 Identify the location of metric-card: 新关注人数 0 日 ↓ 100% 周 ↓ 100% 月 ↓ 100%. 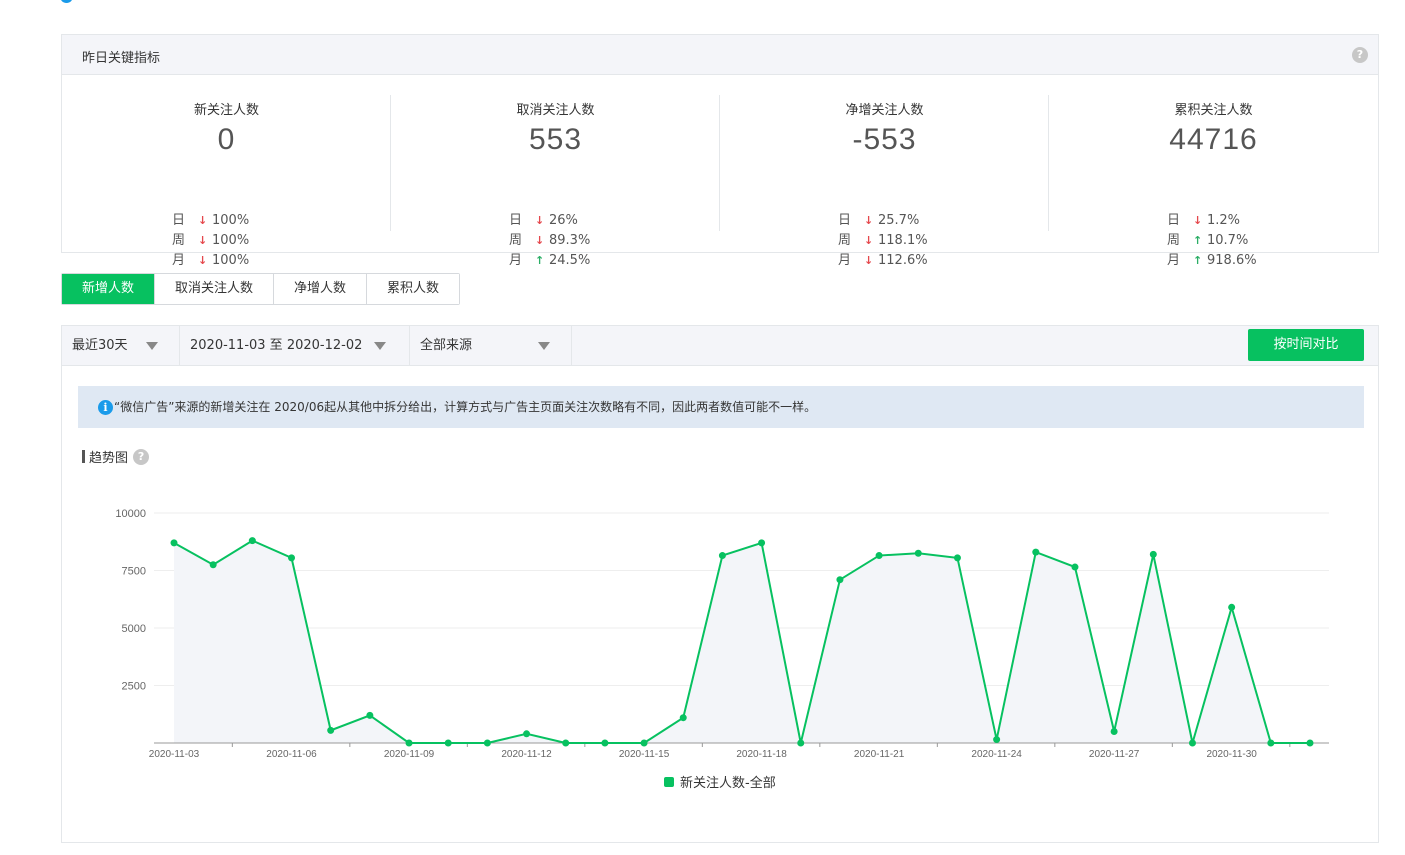
(226, 171).